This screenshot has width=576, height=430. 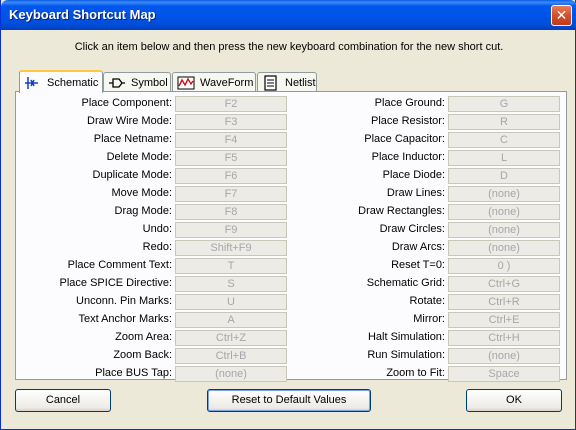 What do you see at coordinates (413, 175) in the screenshot?
I see `shortcut-label-text: Place Diode:` at bounding box center [413, 175].